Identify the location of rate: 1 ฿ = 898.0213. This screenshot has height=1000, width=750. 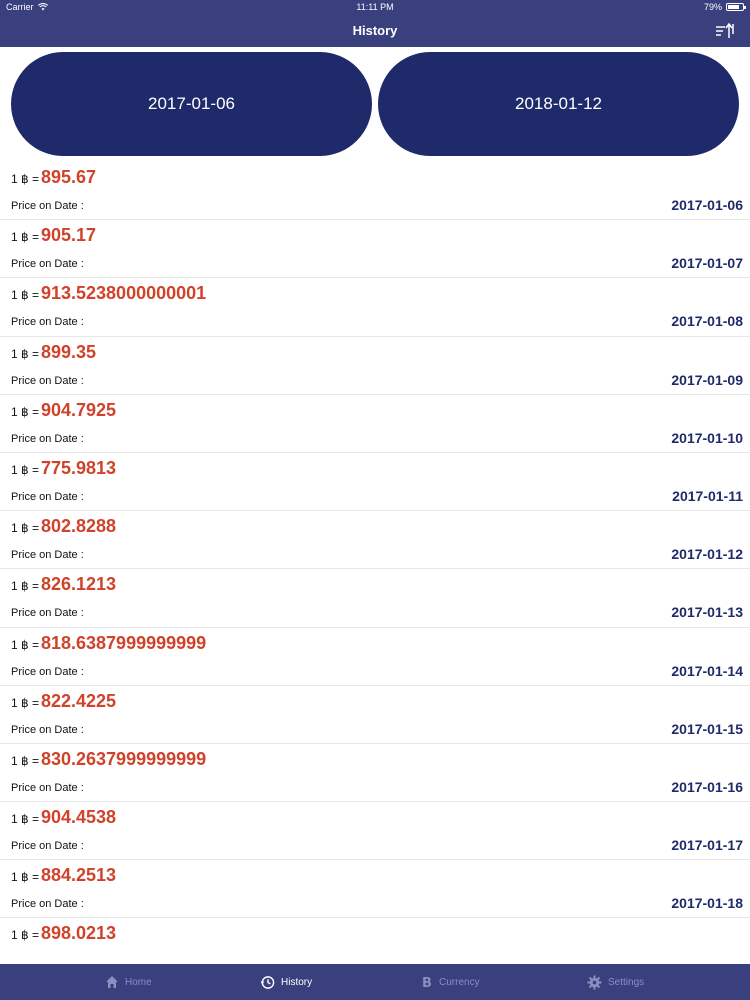
(63, 933).